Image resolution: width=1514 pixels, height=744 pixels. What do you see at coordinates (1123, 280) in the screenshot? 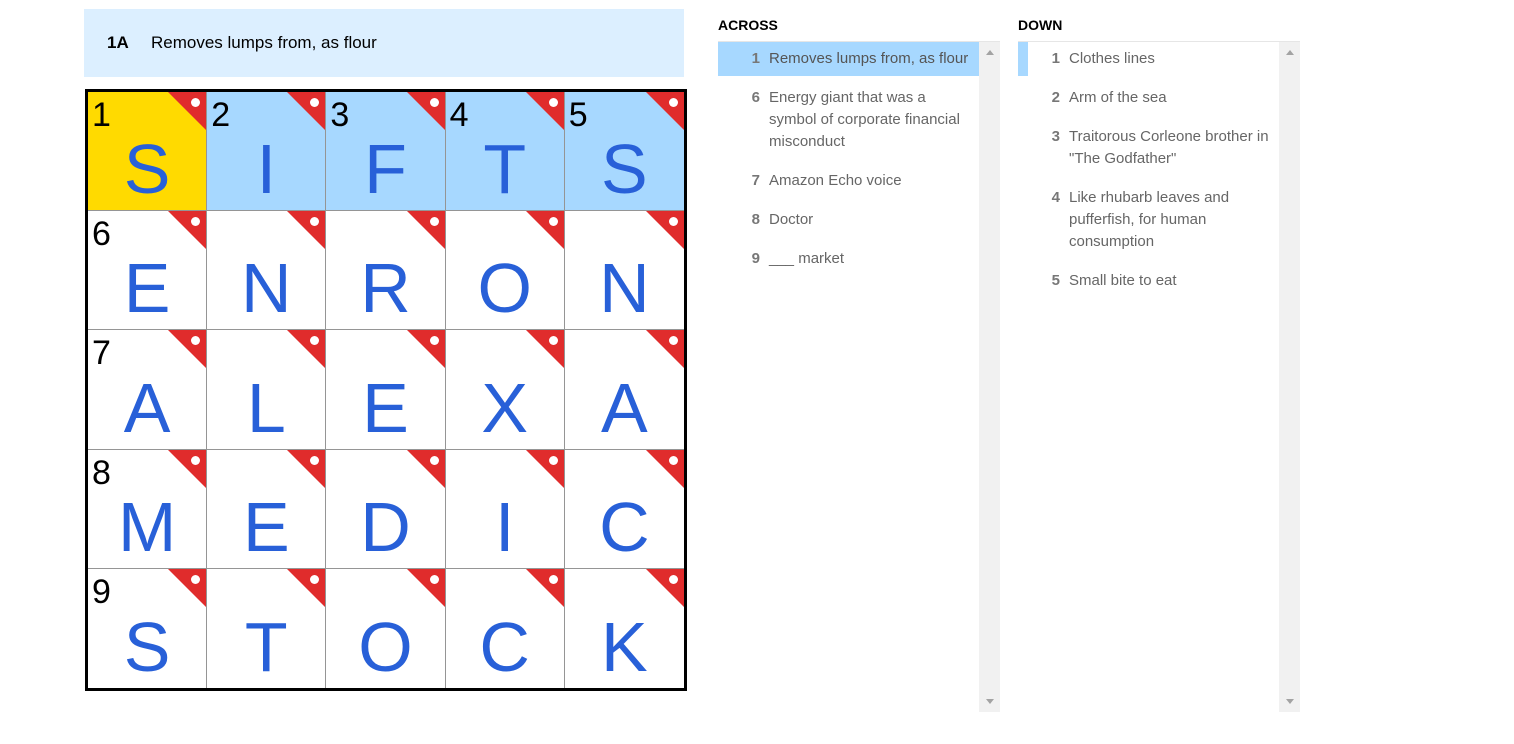
I see `clue-text: Small bite to eat` at bounding box center [1123, 280].